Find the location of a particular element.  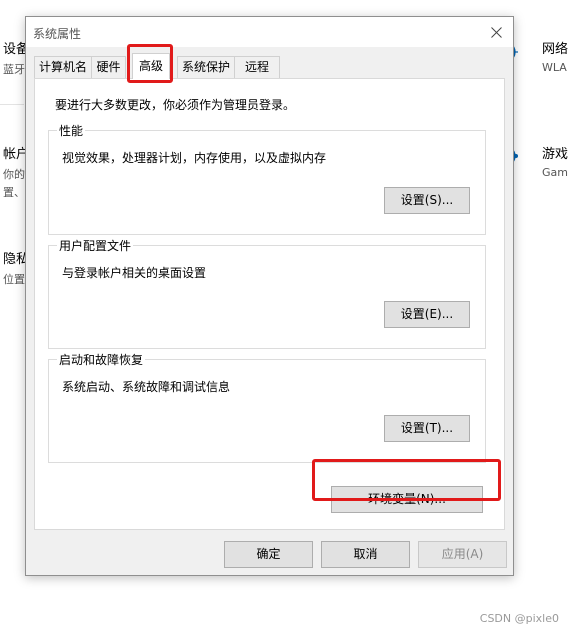

bg-gaming-item: 游戏 Gam is located at coordinates (555, 161).